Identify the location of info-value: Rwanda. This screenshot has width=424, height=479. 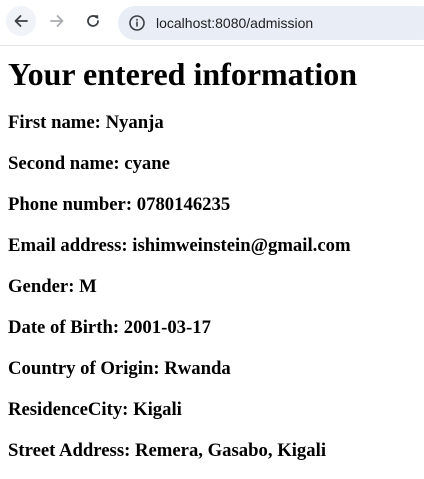
(197, 368).